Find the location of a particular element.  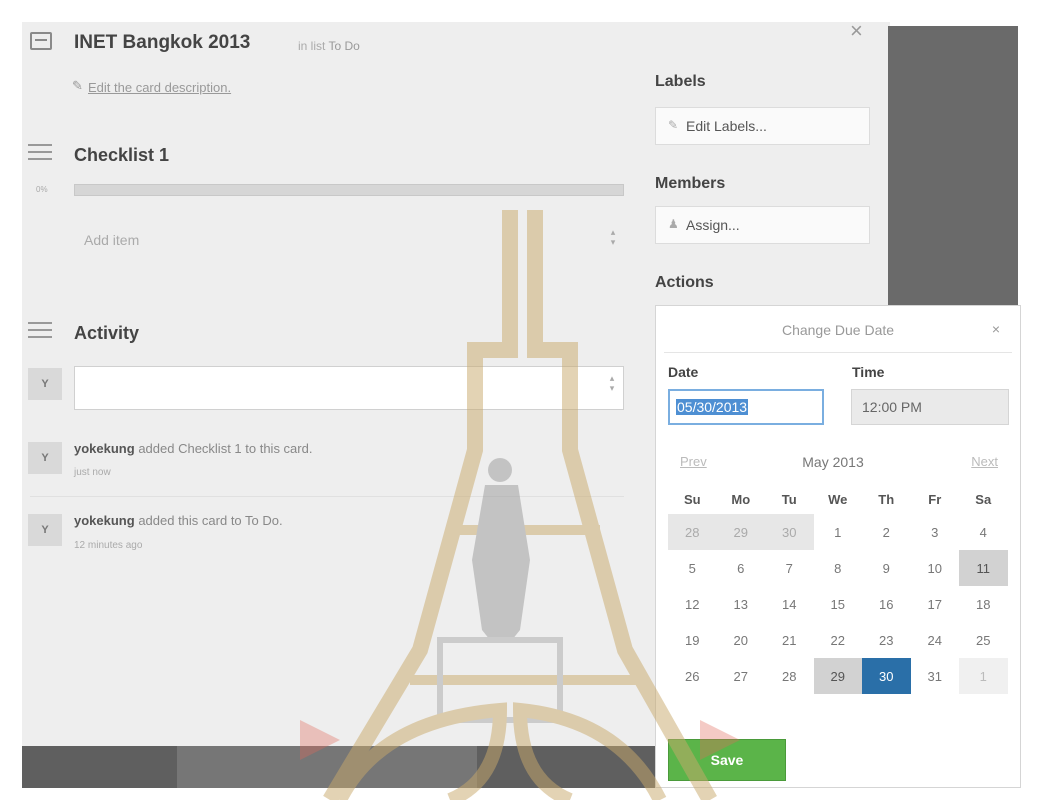

weekday-header: We is located at coordinates (838, 499).